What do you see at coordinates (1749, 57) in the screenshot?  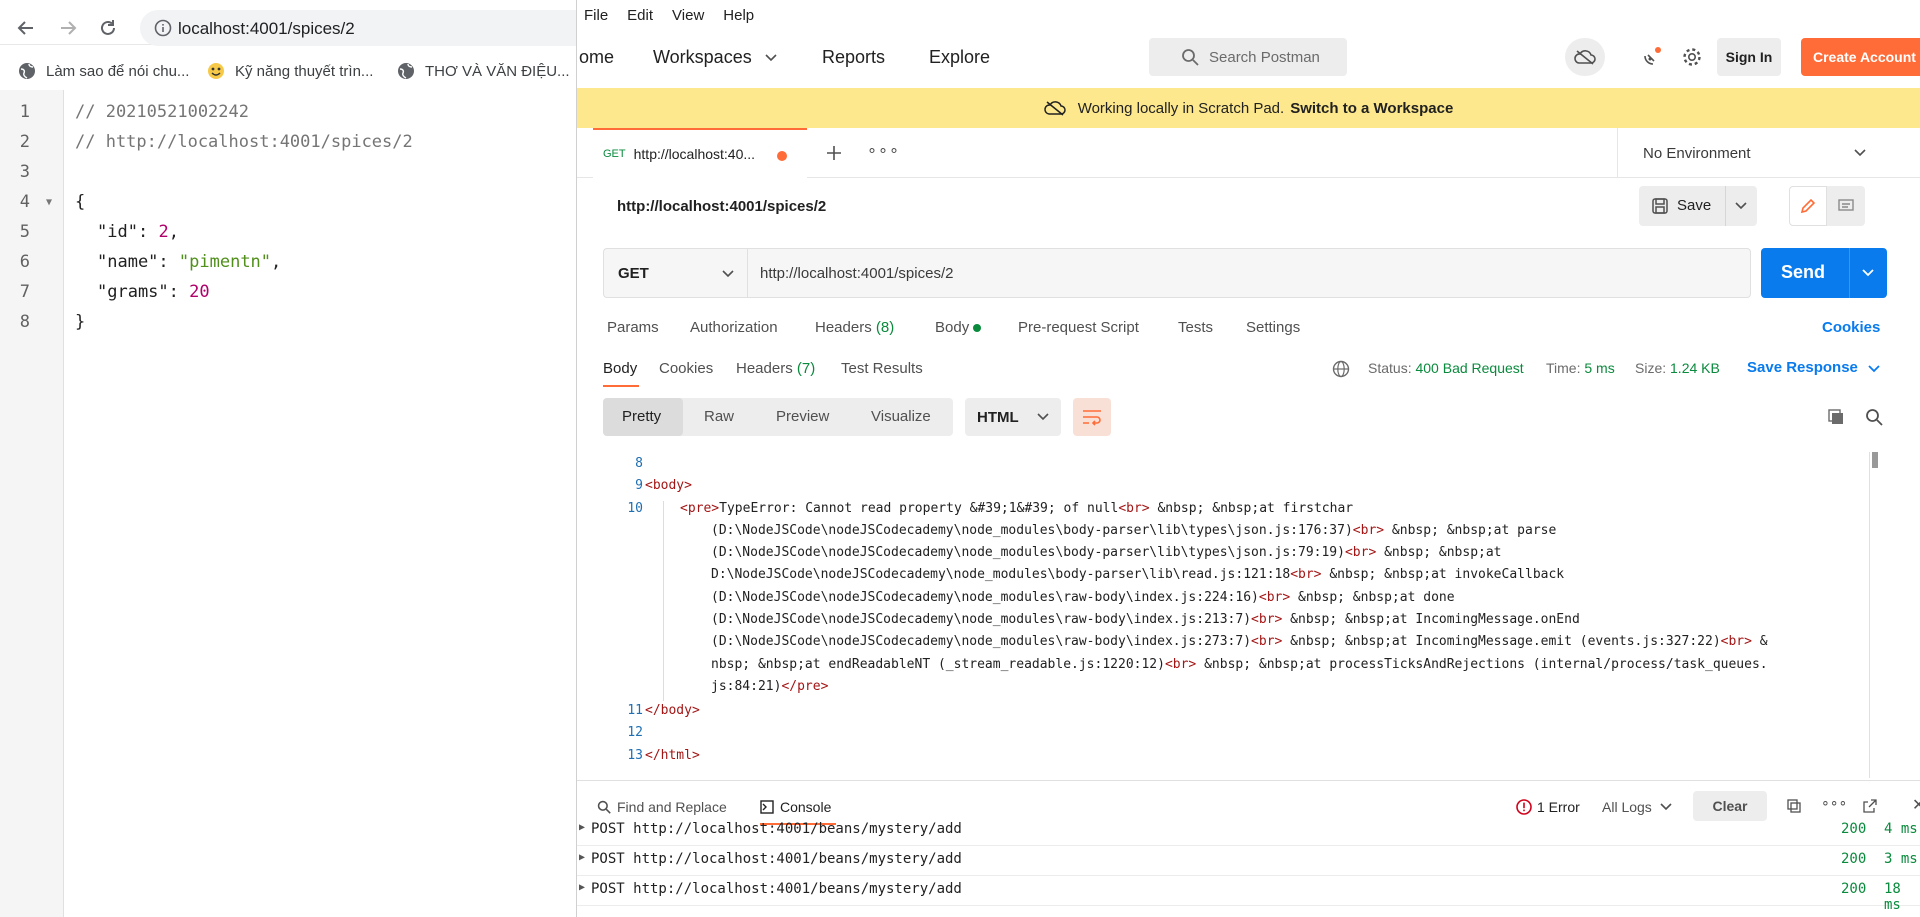 I see `sign-in-button: Sign In` at bounding box center [1749, 57].